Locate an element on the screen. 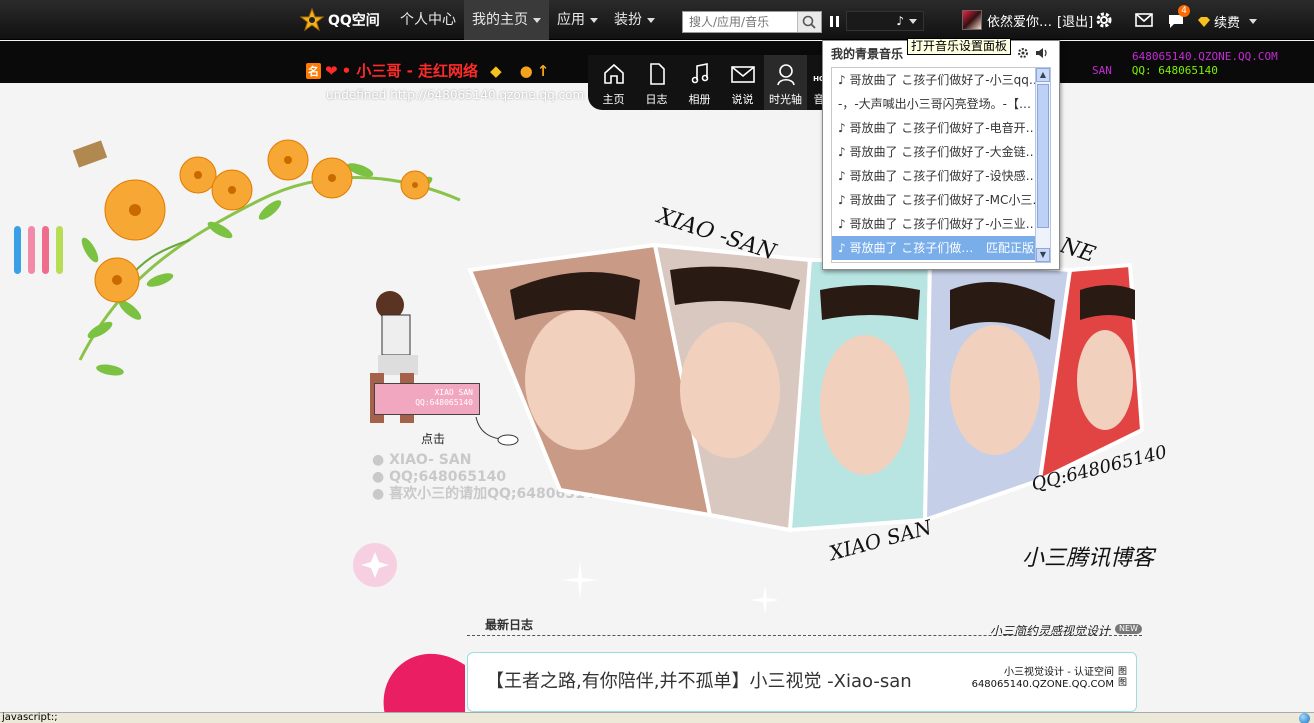  name-badge: 名 is located at coordinates (313, 70).